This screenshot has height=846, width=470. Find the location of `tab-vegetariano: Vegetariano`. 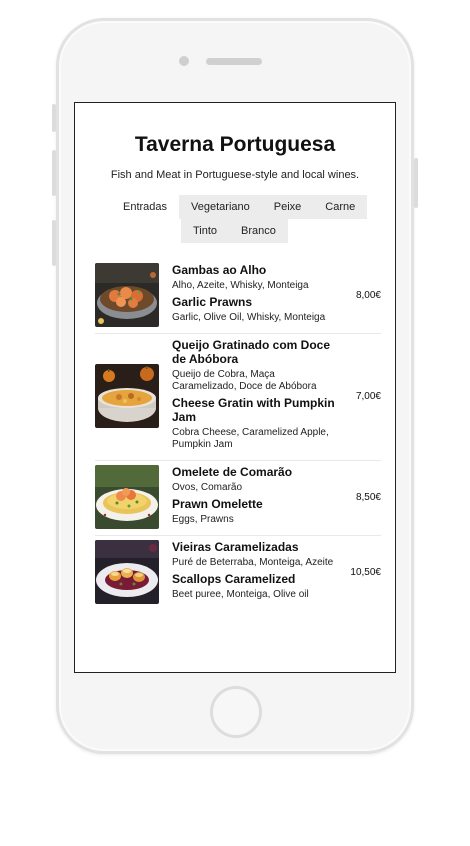

tab-vegetariano: Vegetariano is located at coordinates (220, 207).